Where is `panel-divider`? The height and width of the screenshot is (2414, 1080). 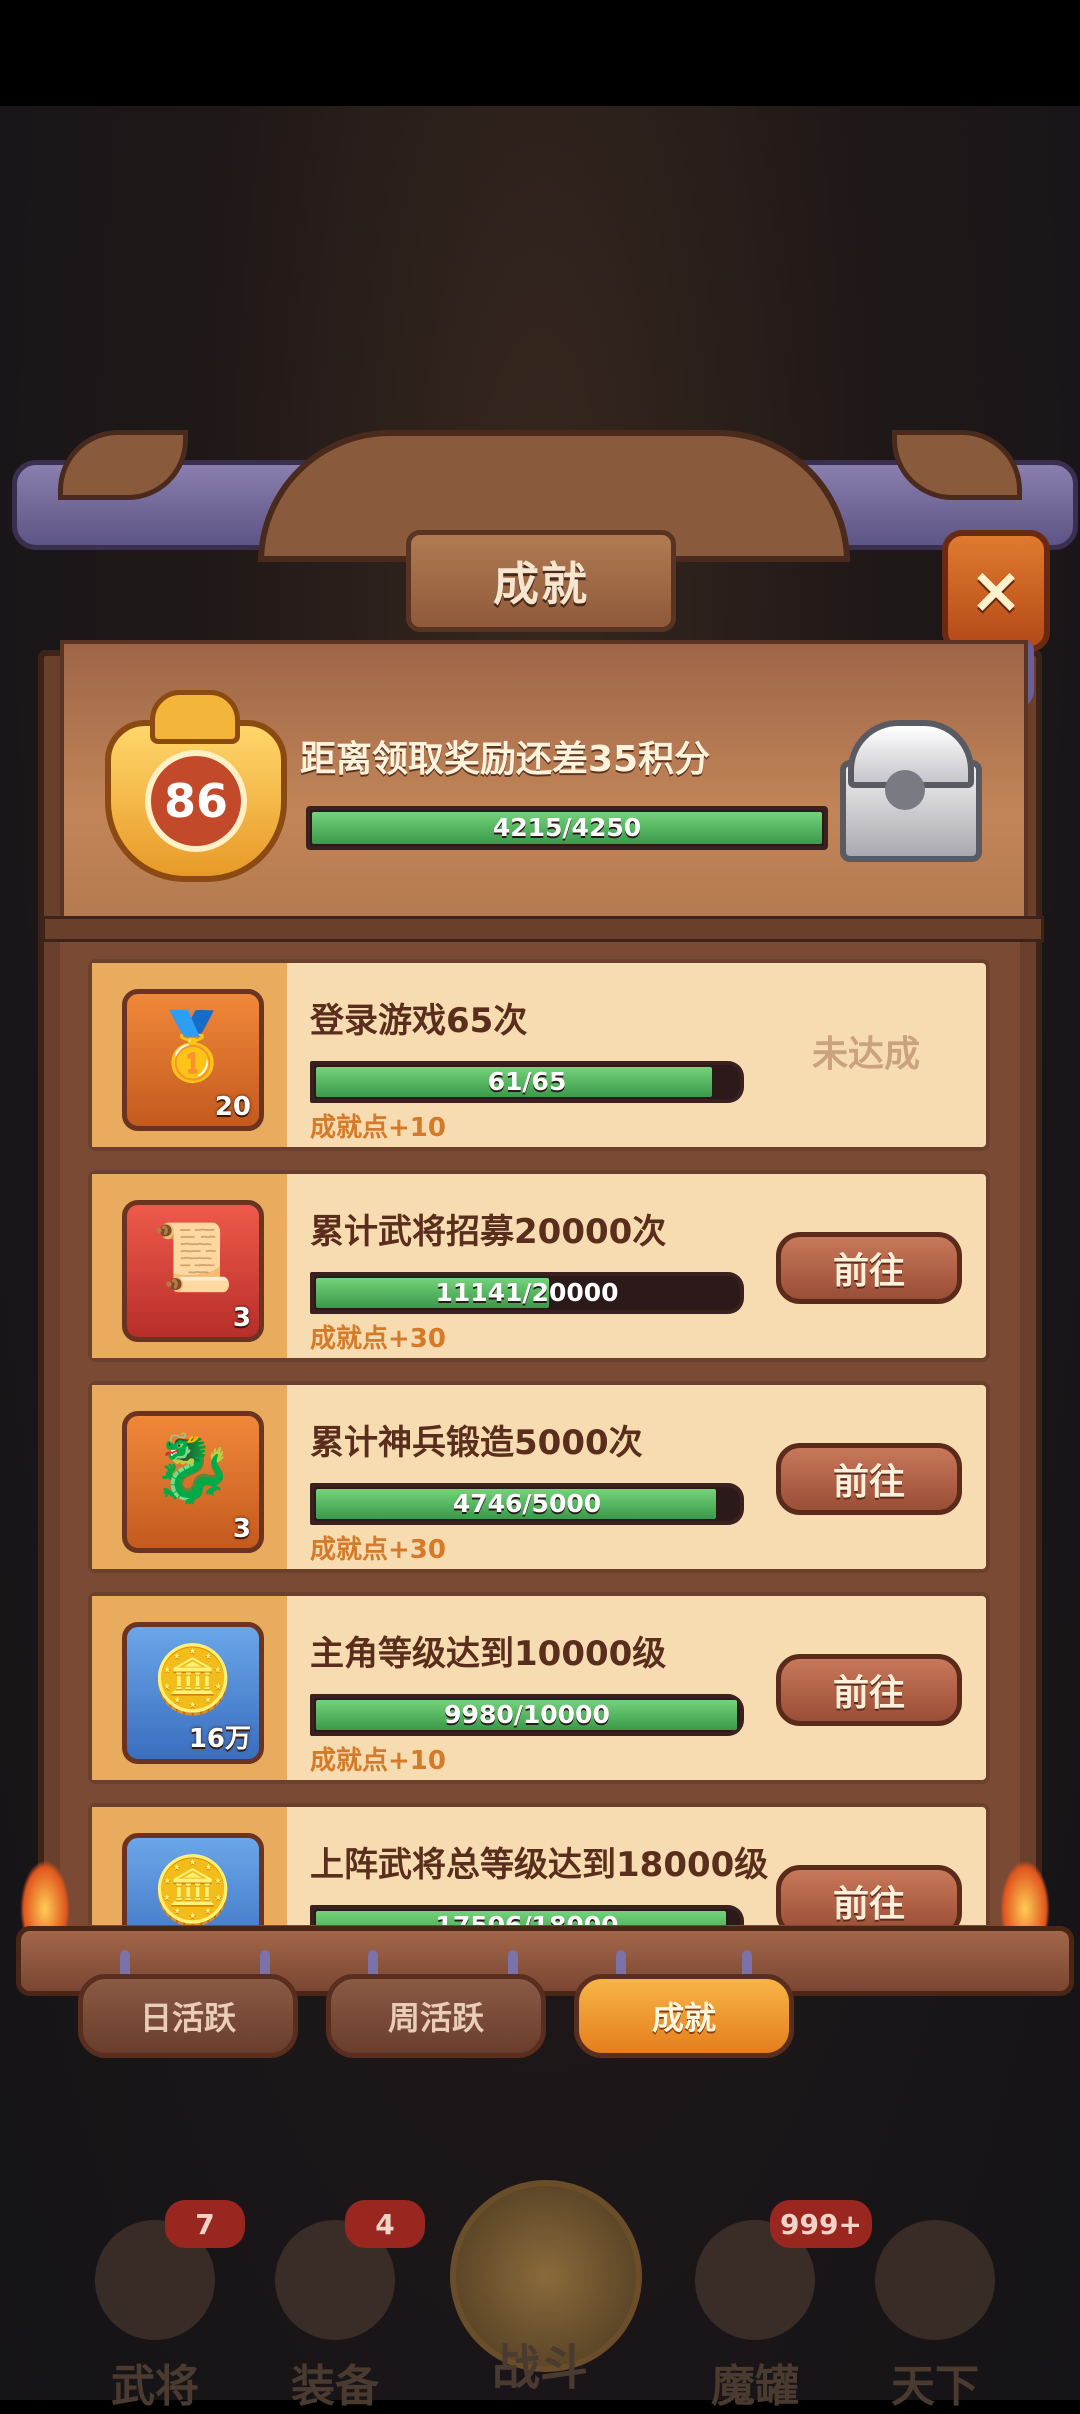
panel-divider is located at coordinates (543, 929).